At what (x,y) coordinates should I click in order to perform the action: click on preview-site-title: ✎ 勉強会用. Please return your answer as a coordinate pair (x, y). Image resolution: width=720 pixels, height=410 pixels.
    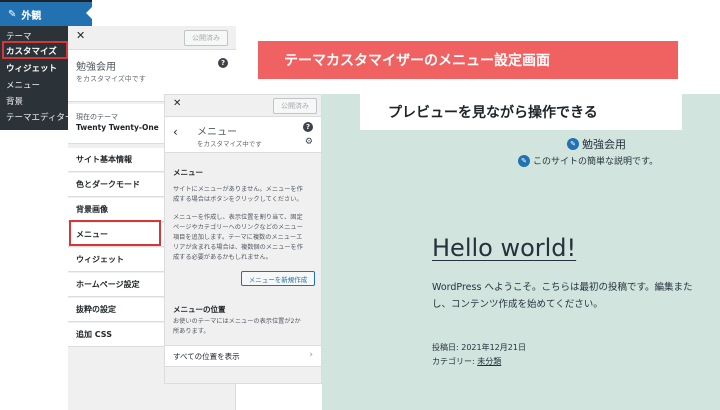
    Looking at the image, I should click on (596, 144).